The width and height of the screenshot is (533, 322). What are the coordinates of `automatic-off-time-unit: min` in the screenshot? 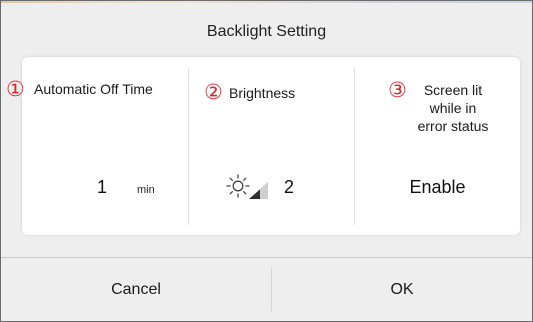 It's located at (146, 190).